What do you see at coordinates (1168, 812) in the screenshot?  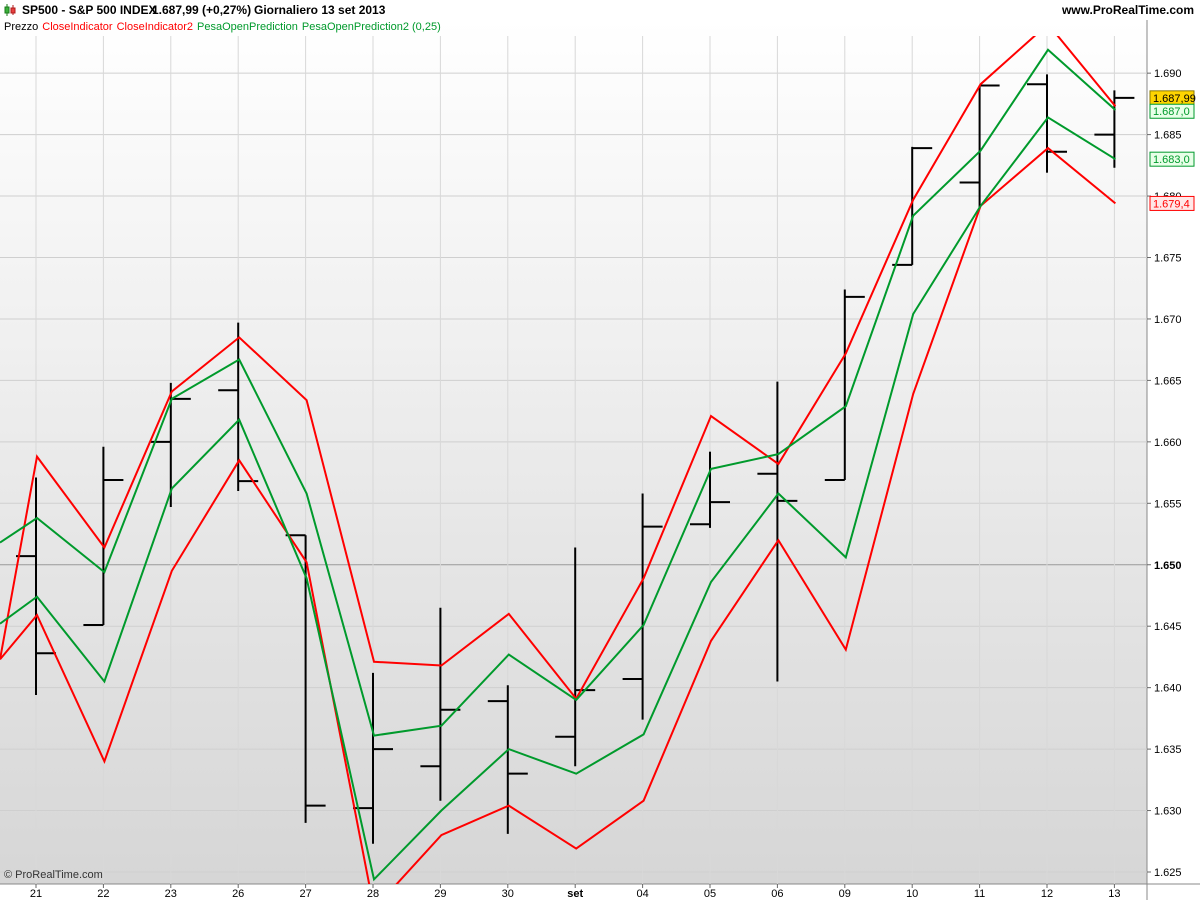 I see `y-tick-label: 1.630` at bounding box center [1168, 812].